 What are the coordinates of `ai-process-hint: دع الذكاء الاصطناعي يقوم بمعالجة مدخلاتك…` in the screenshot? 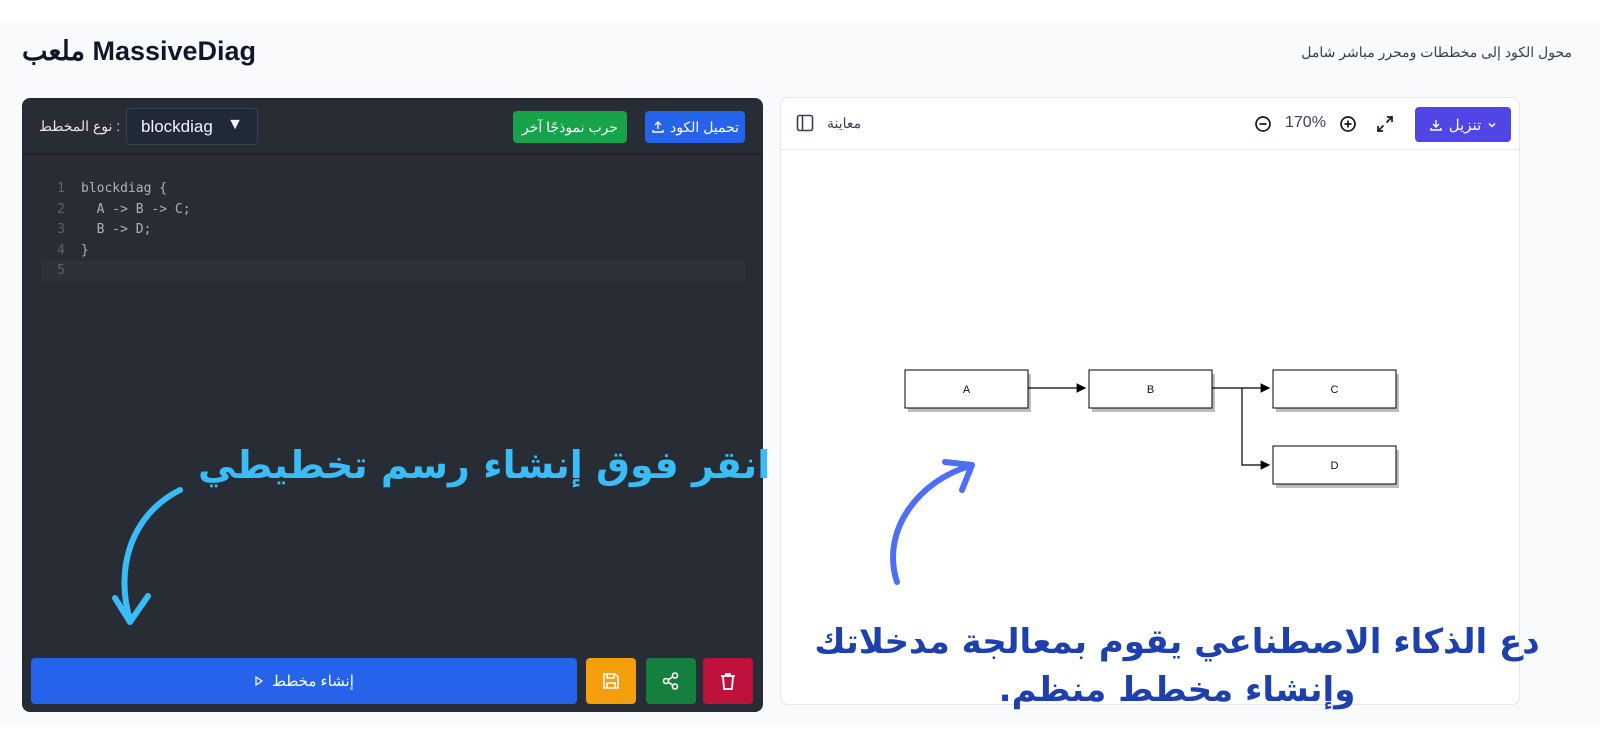 It's located at (1177, 666).